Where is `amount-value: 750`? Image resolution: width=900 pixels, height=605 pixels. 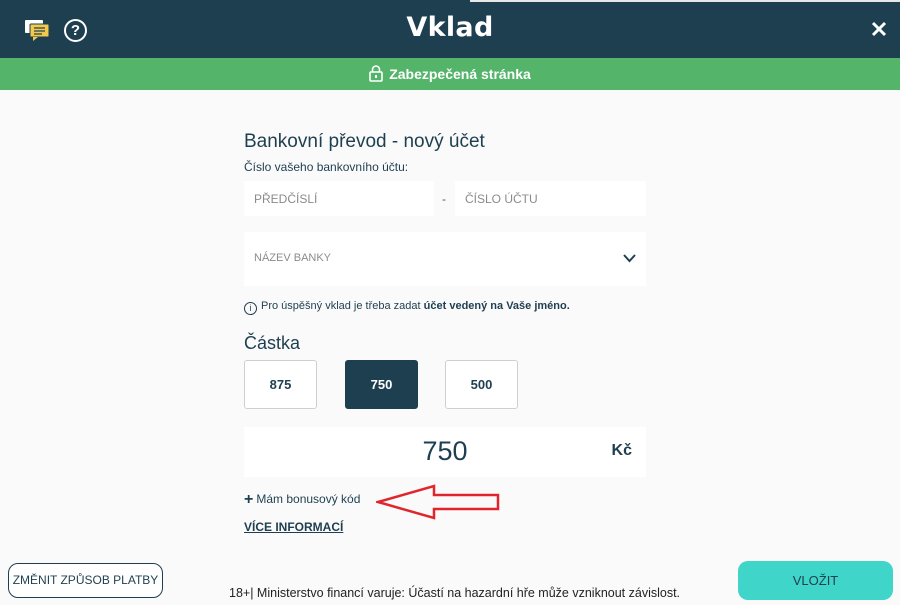 amount-value: 750 is located at coordinates (445, 451).